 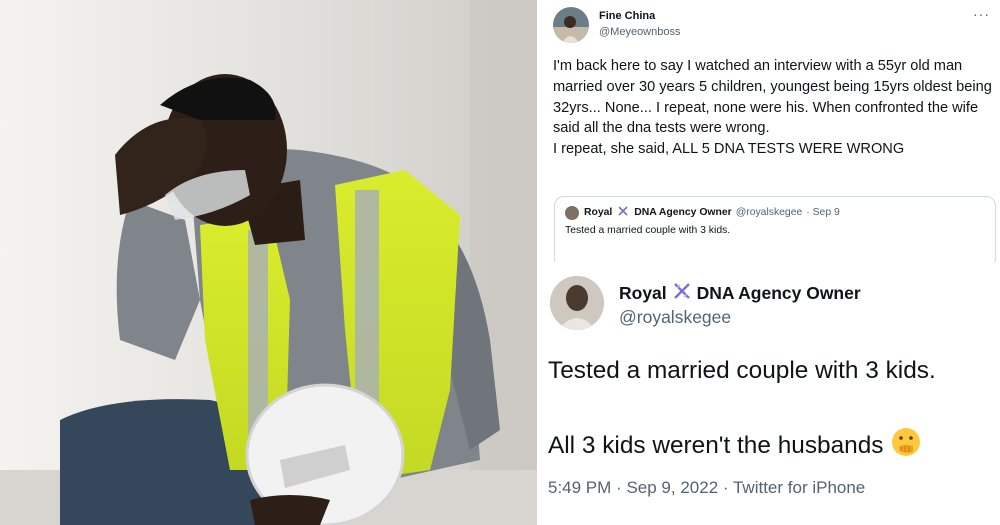 What do you see at coordinates (799, 487) in the screenshot?
I see `tweet-source: Twitter for iPhone` at bounding box center [799, 487].